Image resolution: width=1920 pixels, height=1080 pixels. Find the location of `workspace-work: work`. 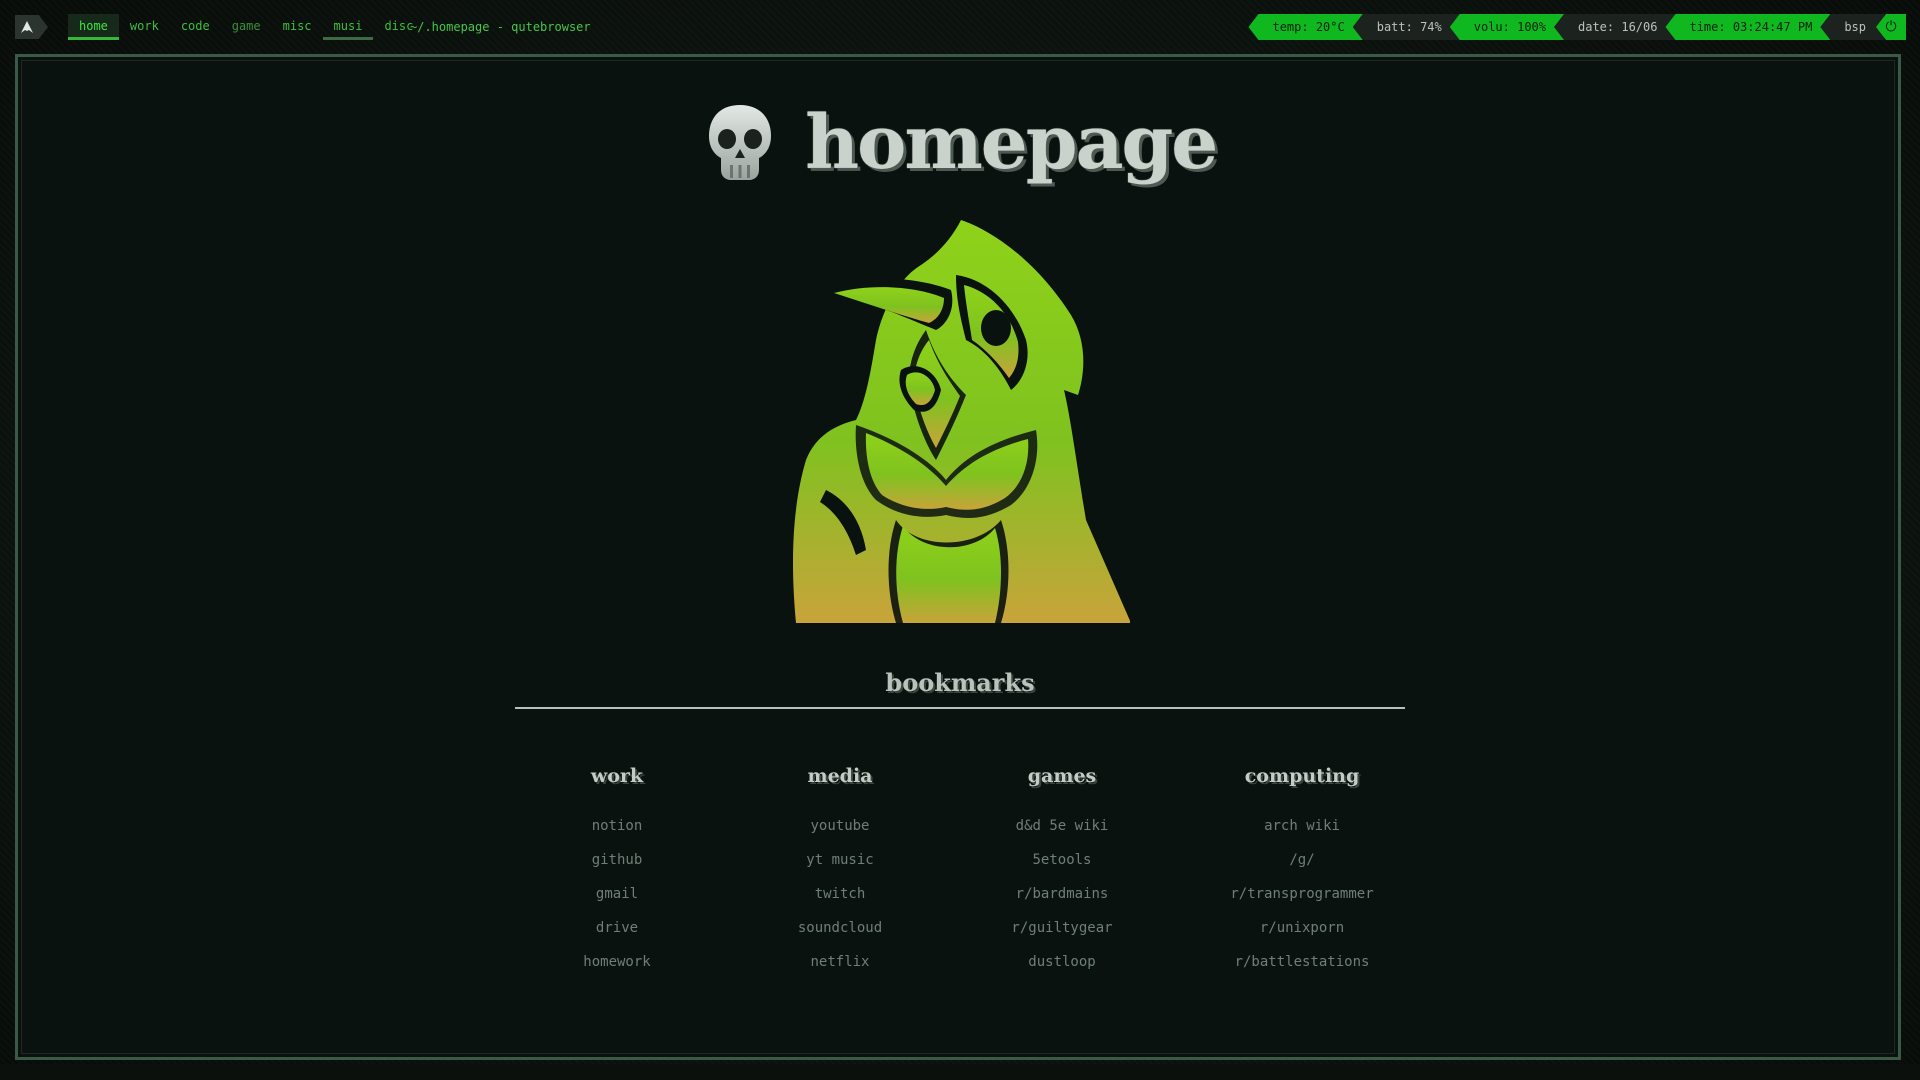

workspace-work: work is located at coordinates (144, 26).